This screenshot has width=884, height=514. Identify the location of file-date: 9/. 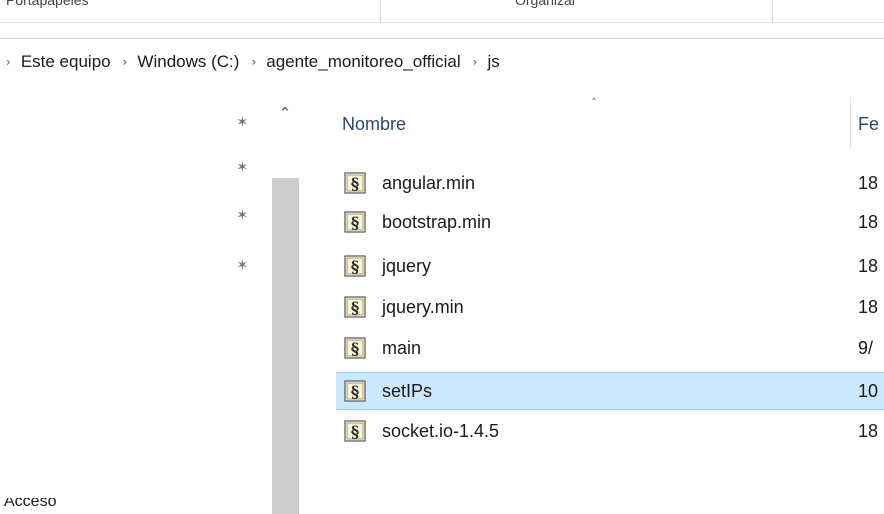
(866, 348).